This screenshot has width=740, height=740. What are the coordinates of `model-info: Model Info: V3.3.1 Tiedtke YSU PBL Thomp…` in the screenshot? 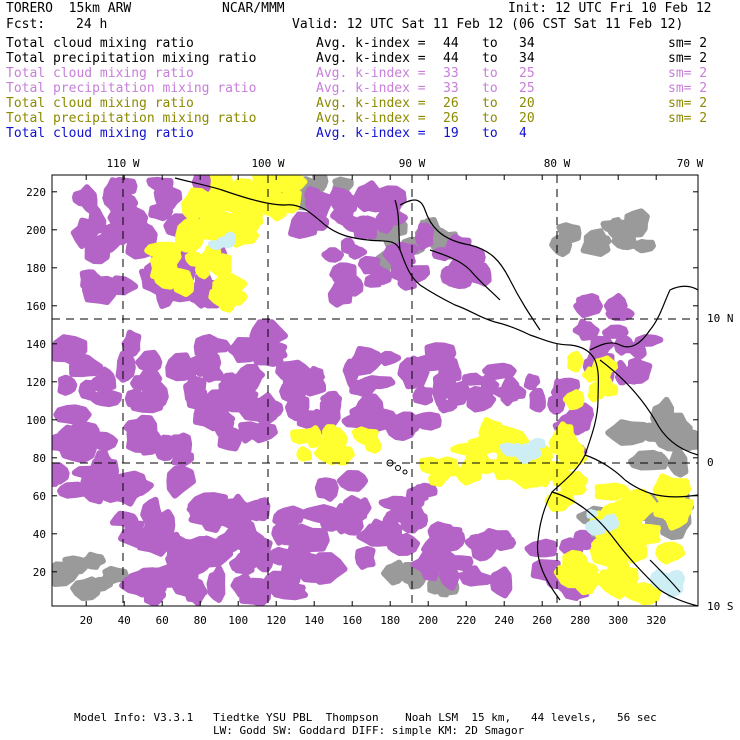 It's located at (365, 717).